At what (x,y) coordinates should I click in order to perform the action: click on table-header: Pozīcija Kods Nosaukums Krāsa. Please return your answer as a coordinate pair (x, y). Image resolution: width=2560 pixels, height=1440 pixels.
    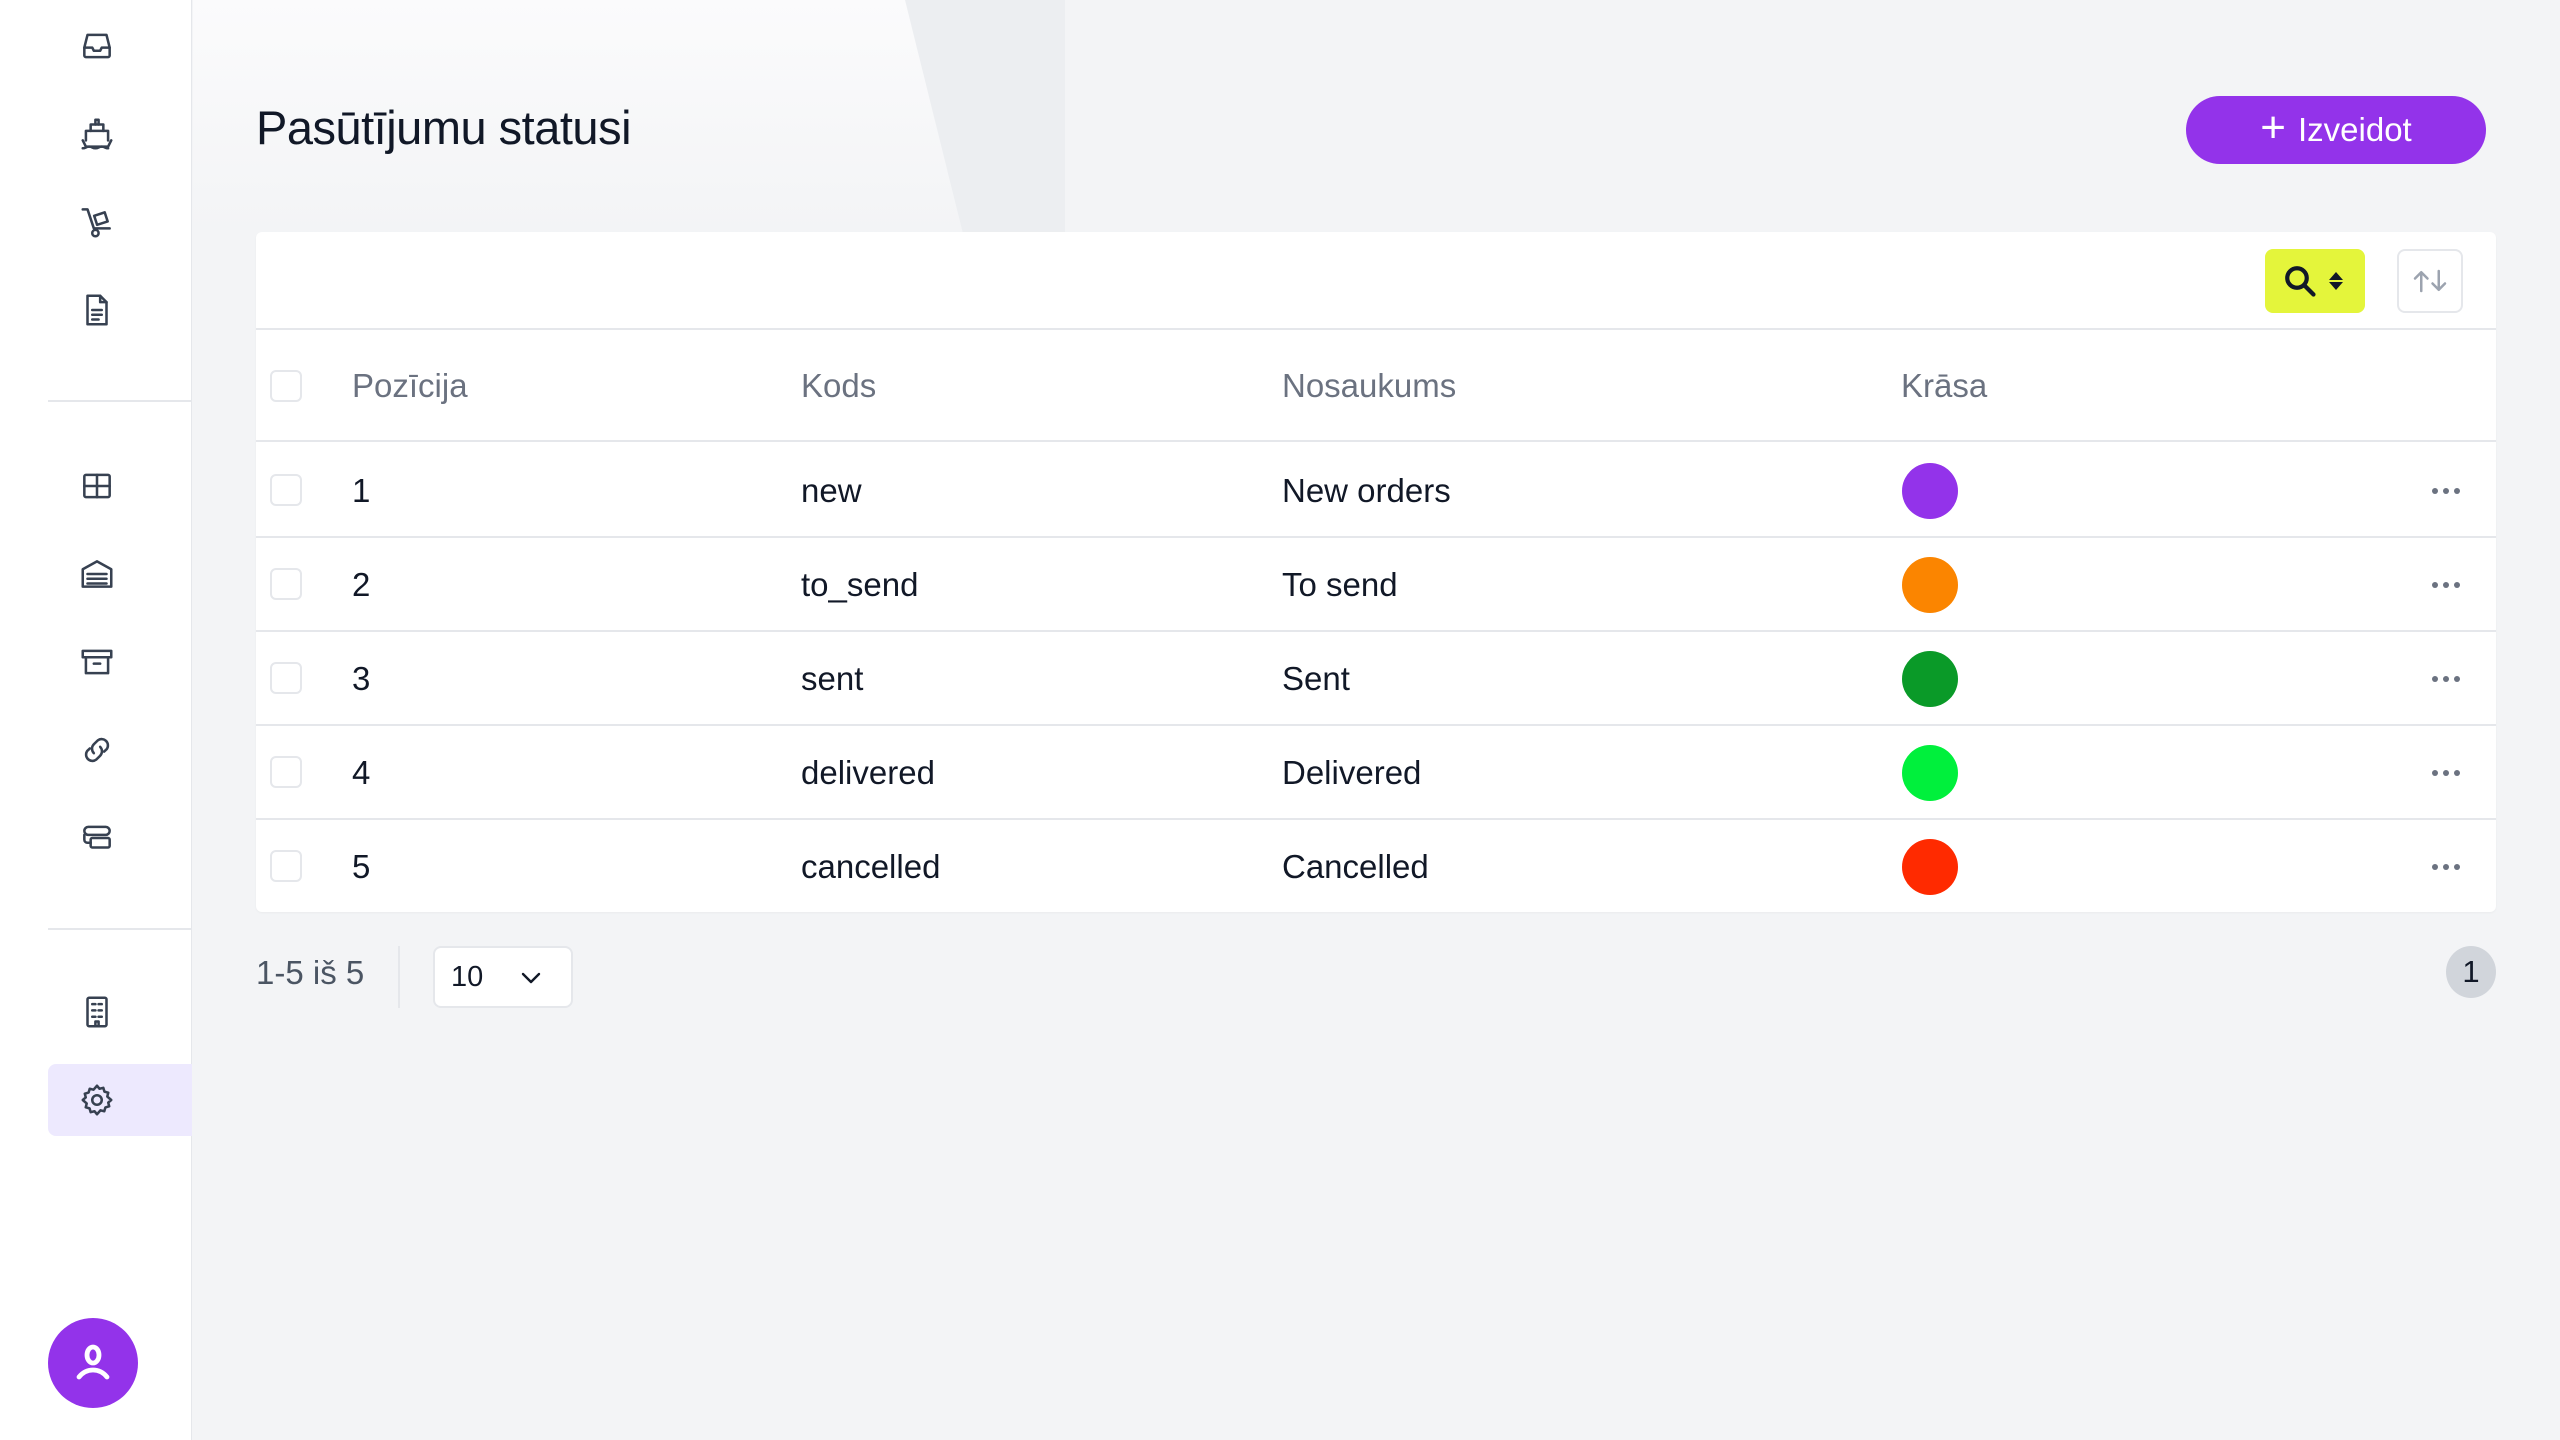
    Looking at the image, I should click on (1376, 386).